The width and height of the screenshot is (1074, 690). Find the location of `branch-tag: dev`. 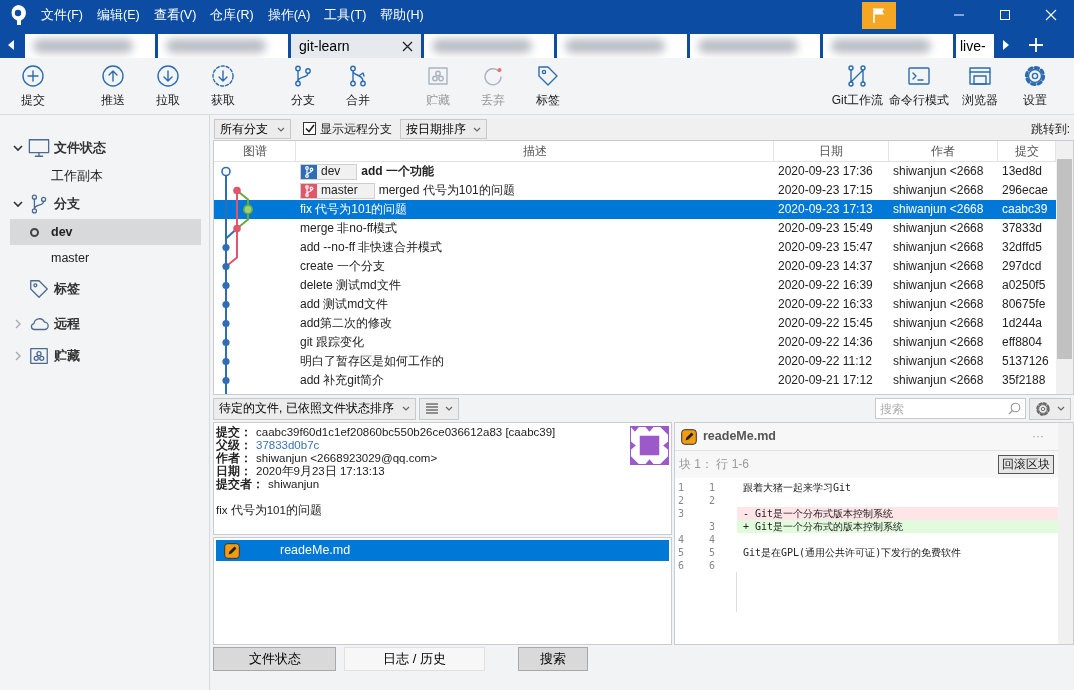

branch-tag: dev is located at coordinates (329, 171).